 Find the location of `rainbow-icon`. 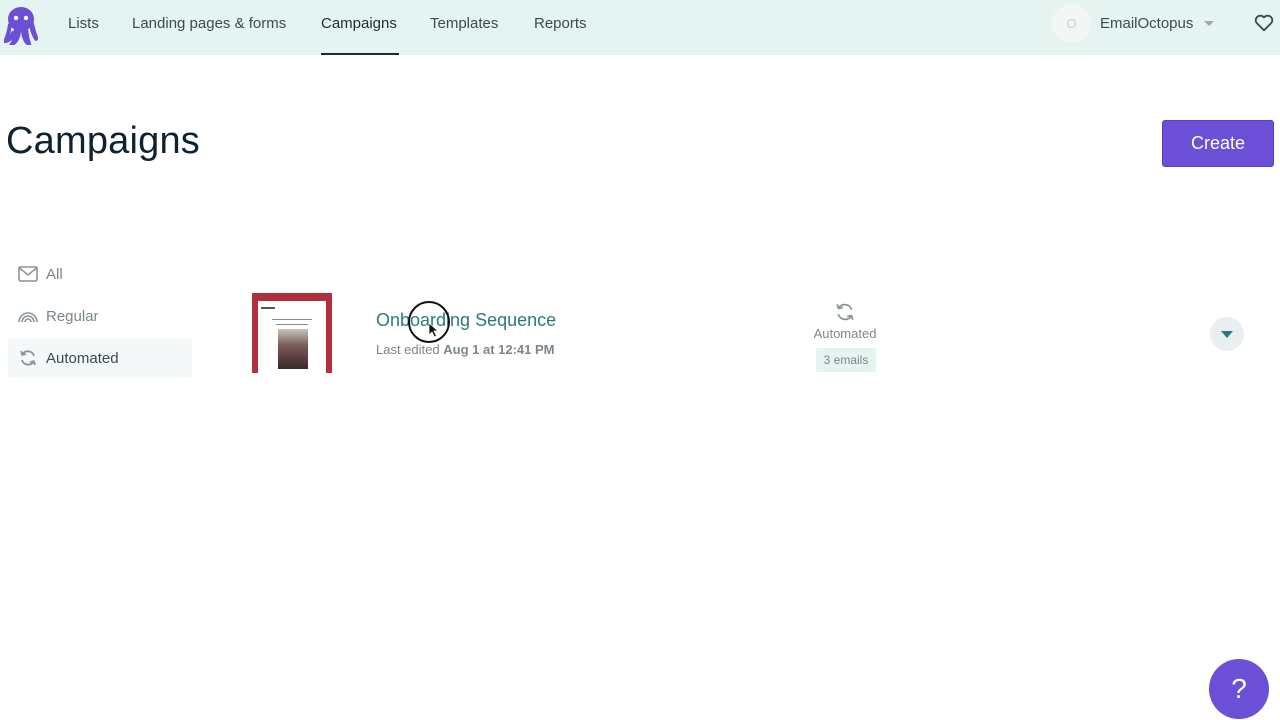

rainbow-icon is located at coordinates (28, 316).